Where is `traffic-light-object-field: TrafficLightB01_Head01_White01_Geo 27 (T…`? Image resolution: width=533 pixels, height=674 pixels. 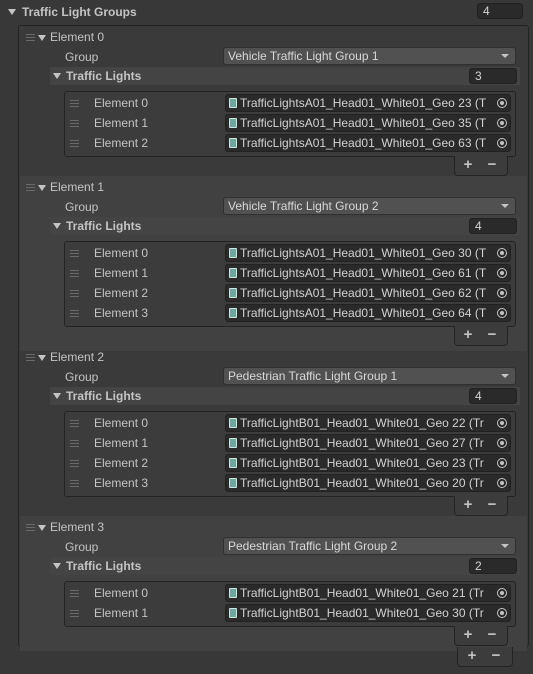 traffic-light-object-field: TrafficLightB01_Head01_White01_Geo 27 (T… is located at coordinates (368, 443).